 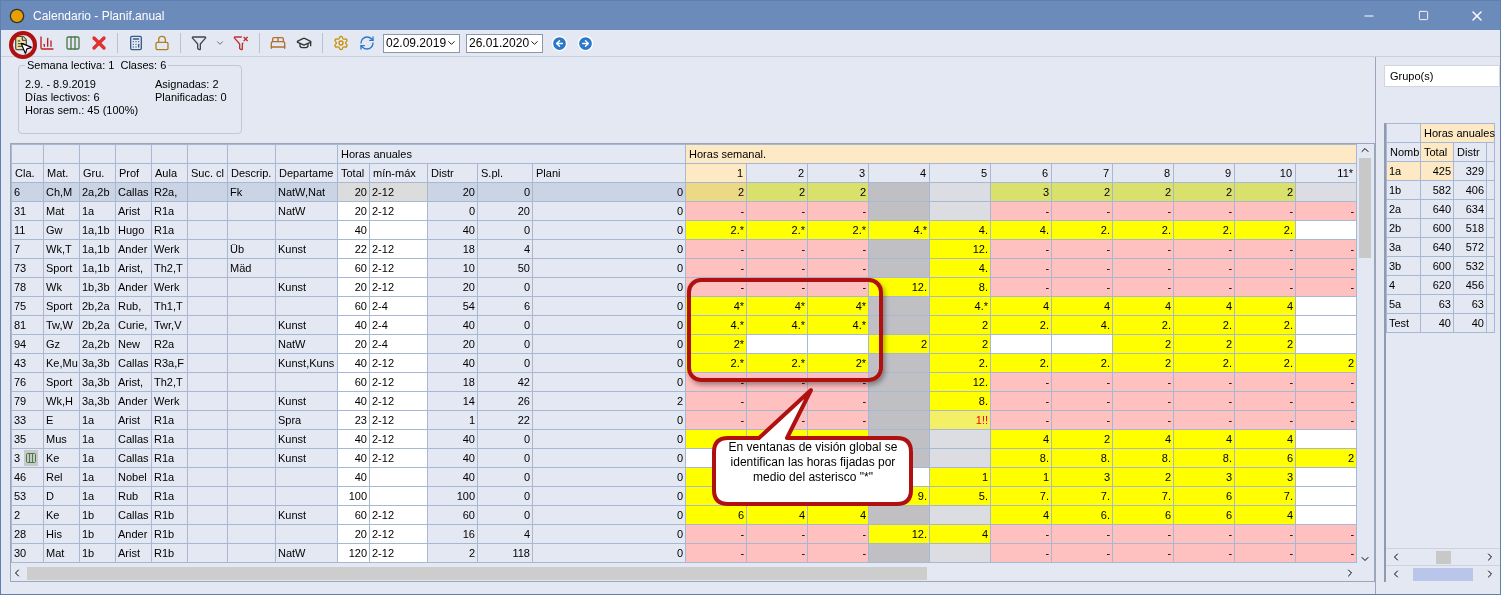 I want to click on cursor-icon, so click(x=26, y=48).